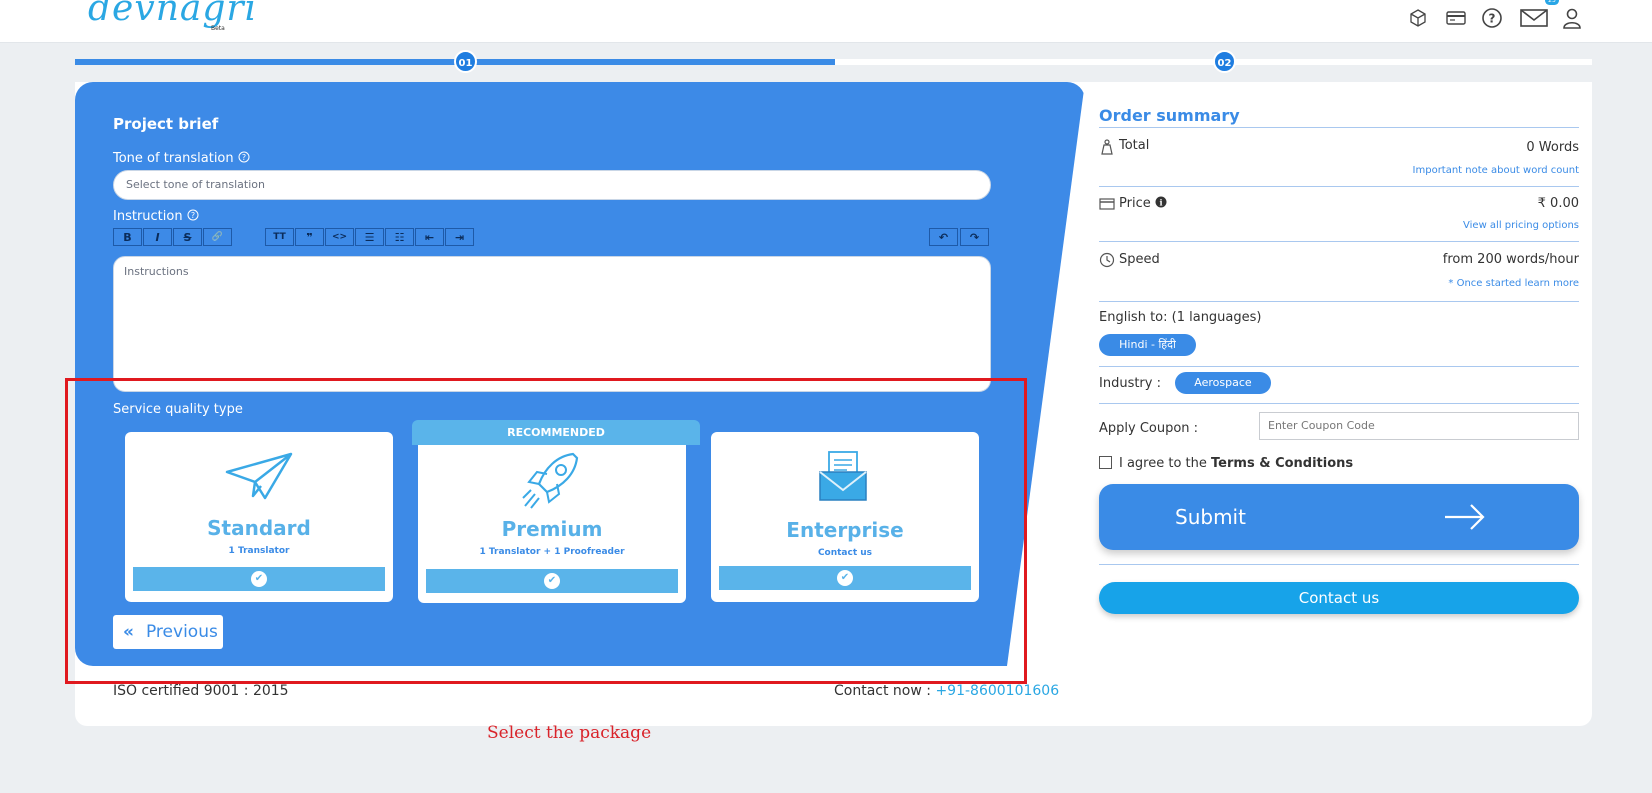 This screenshot has height=793, width=1652. Describe the element at coordinates (1105, 462) in the screenshot. I see `terms-checkbox` at that location.